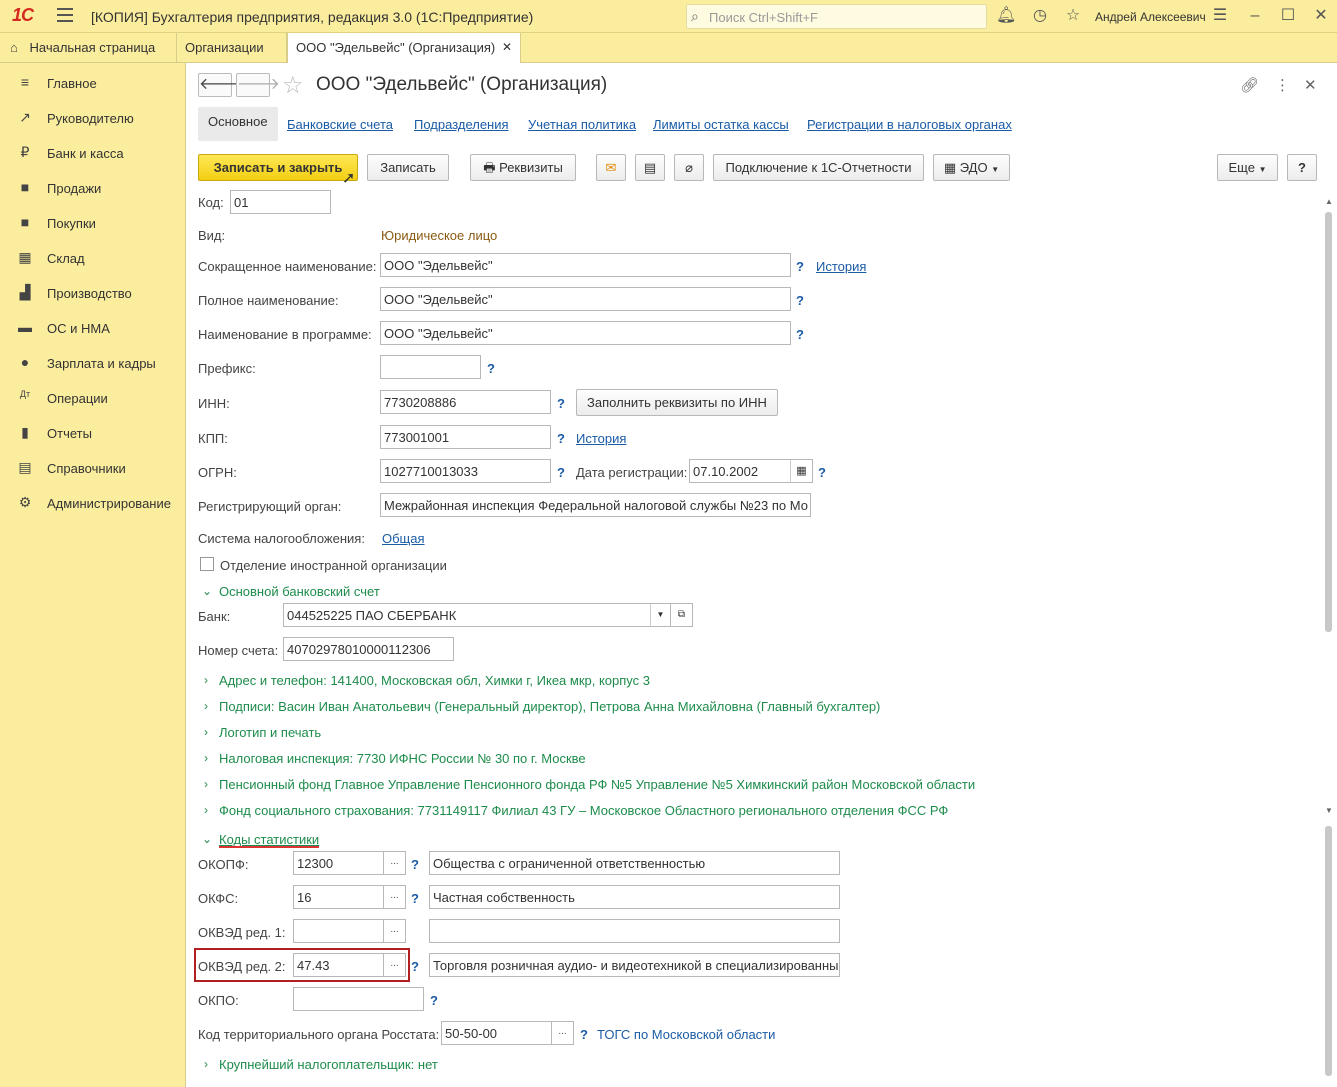  I want to click on logo-section: Логотип и печать, so click(270, 732).